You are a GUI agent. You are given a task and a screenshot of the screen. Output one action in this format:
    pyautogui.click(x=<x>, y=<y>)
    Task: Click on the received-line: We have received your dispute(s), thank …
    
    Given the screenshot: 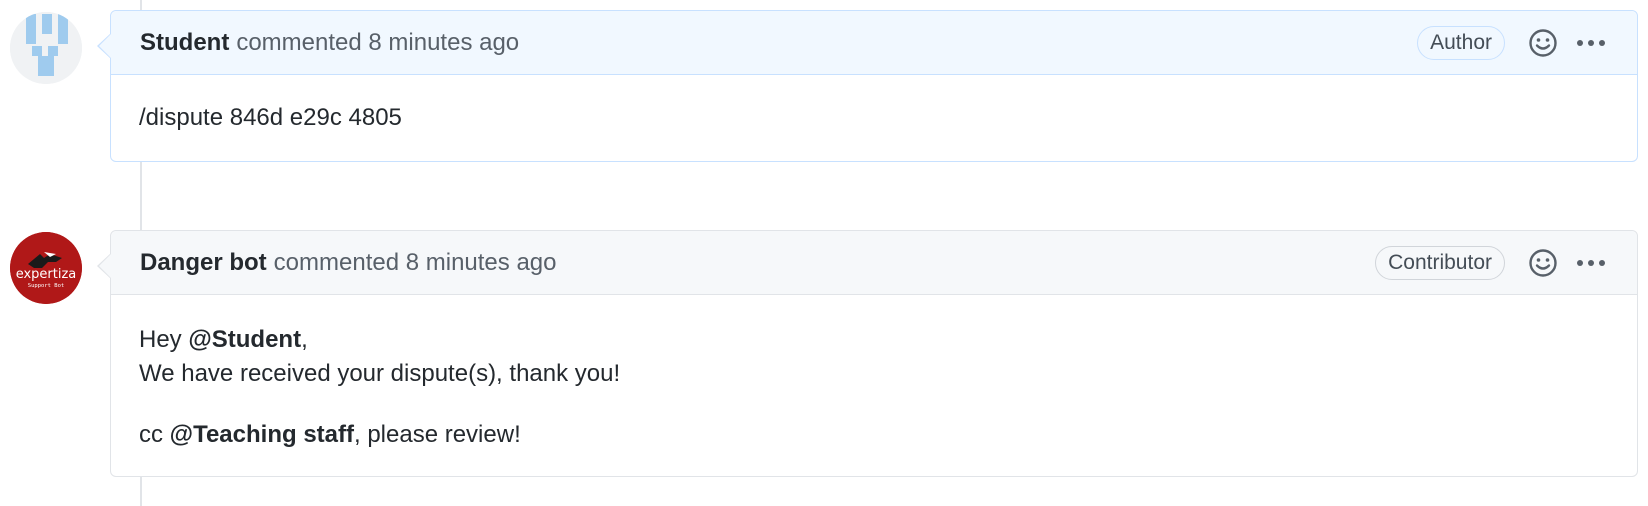 What is the action you would take?
    pyautogui.click(x=380, y=373)
    